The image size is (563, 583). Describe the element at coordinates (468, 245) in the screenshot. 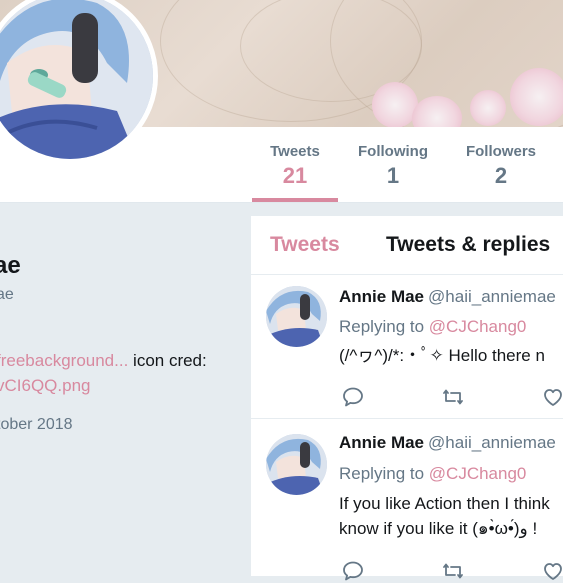

I see `tab-tweets-and-replies: Tweets & replies` at that location.